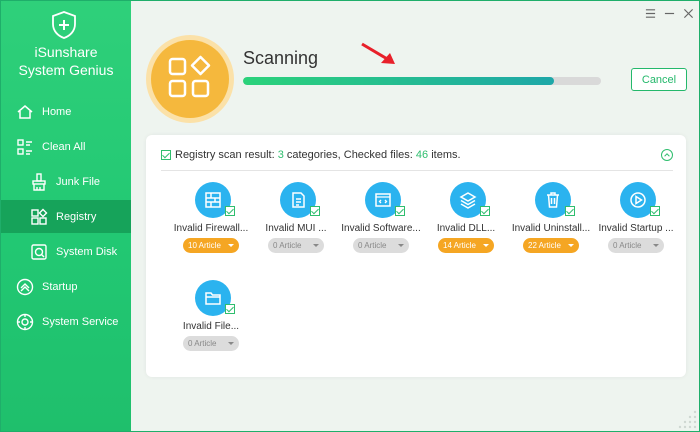  What do you see at coordinates (80, 321) in the screenshot?
I see `sidebar-item-label: System Service` at bounding box center [80, 321].